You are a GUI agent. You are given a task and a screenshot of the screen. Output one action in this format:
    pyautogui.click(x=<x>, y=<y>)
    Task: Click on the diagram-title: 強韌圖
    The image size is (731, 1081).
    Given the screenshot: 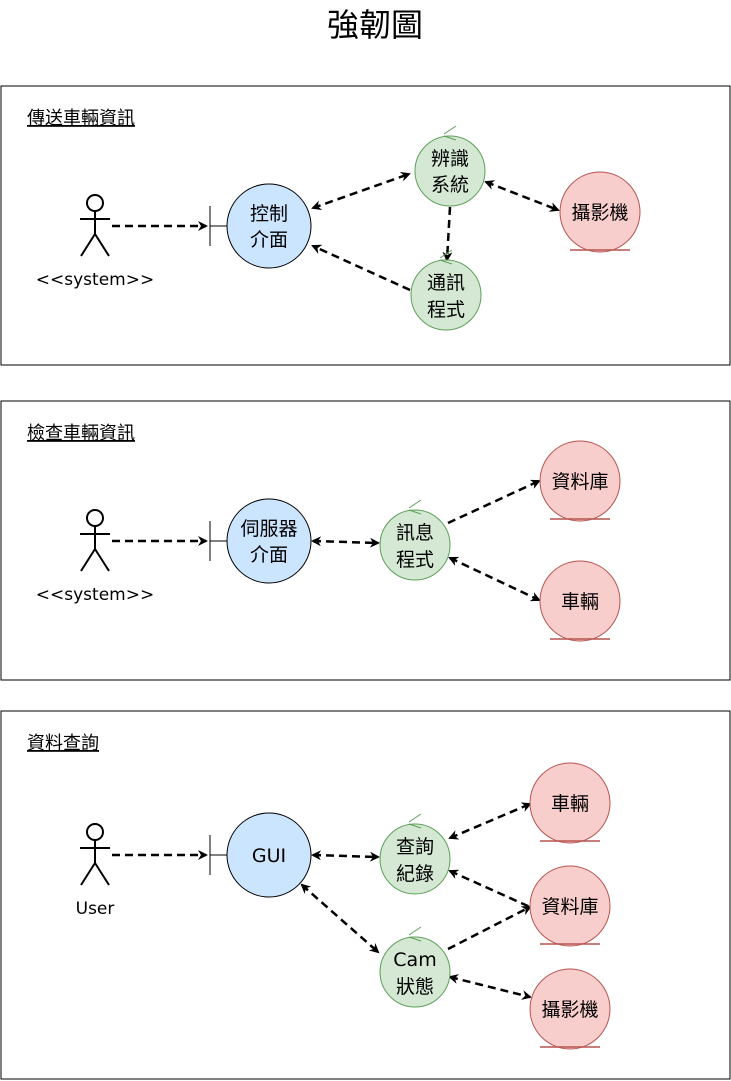 What is the action you would take?
    pyautogui.click(x=375, y=25)
    